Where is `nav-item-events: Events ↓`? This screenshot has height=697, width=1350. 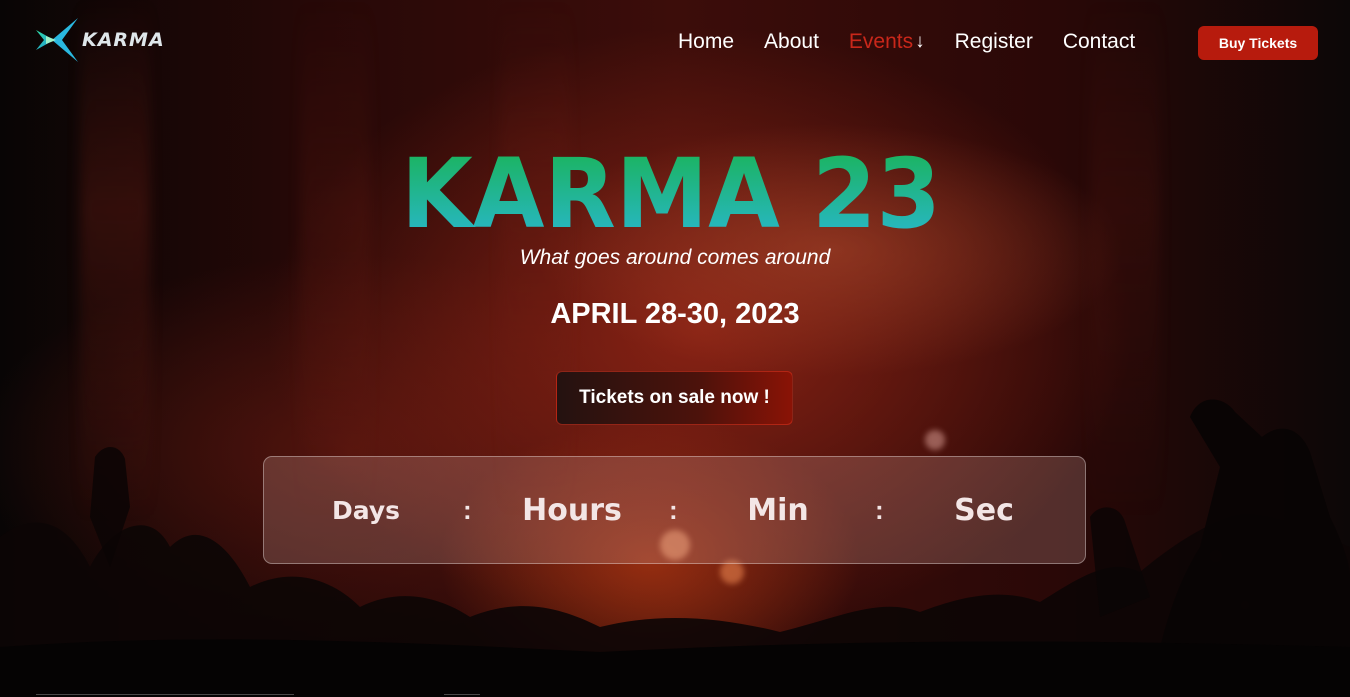
nav-item-events: Events ↓ is located at coordinates (887, 42).